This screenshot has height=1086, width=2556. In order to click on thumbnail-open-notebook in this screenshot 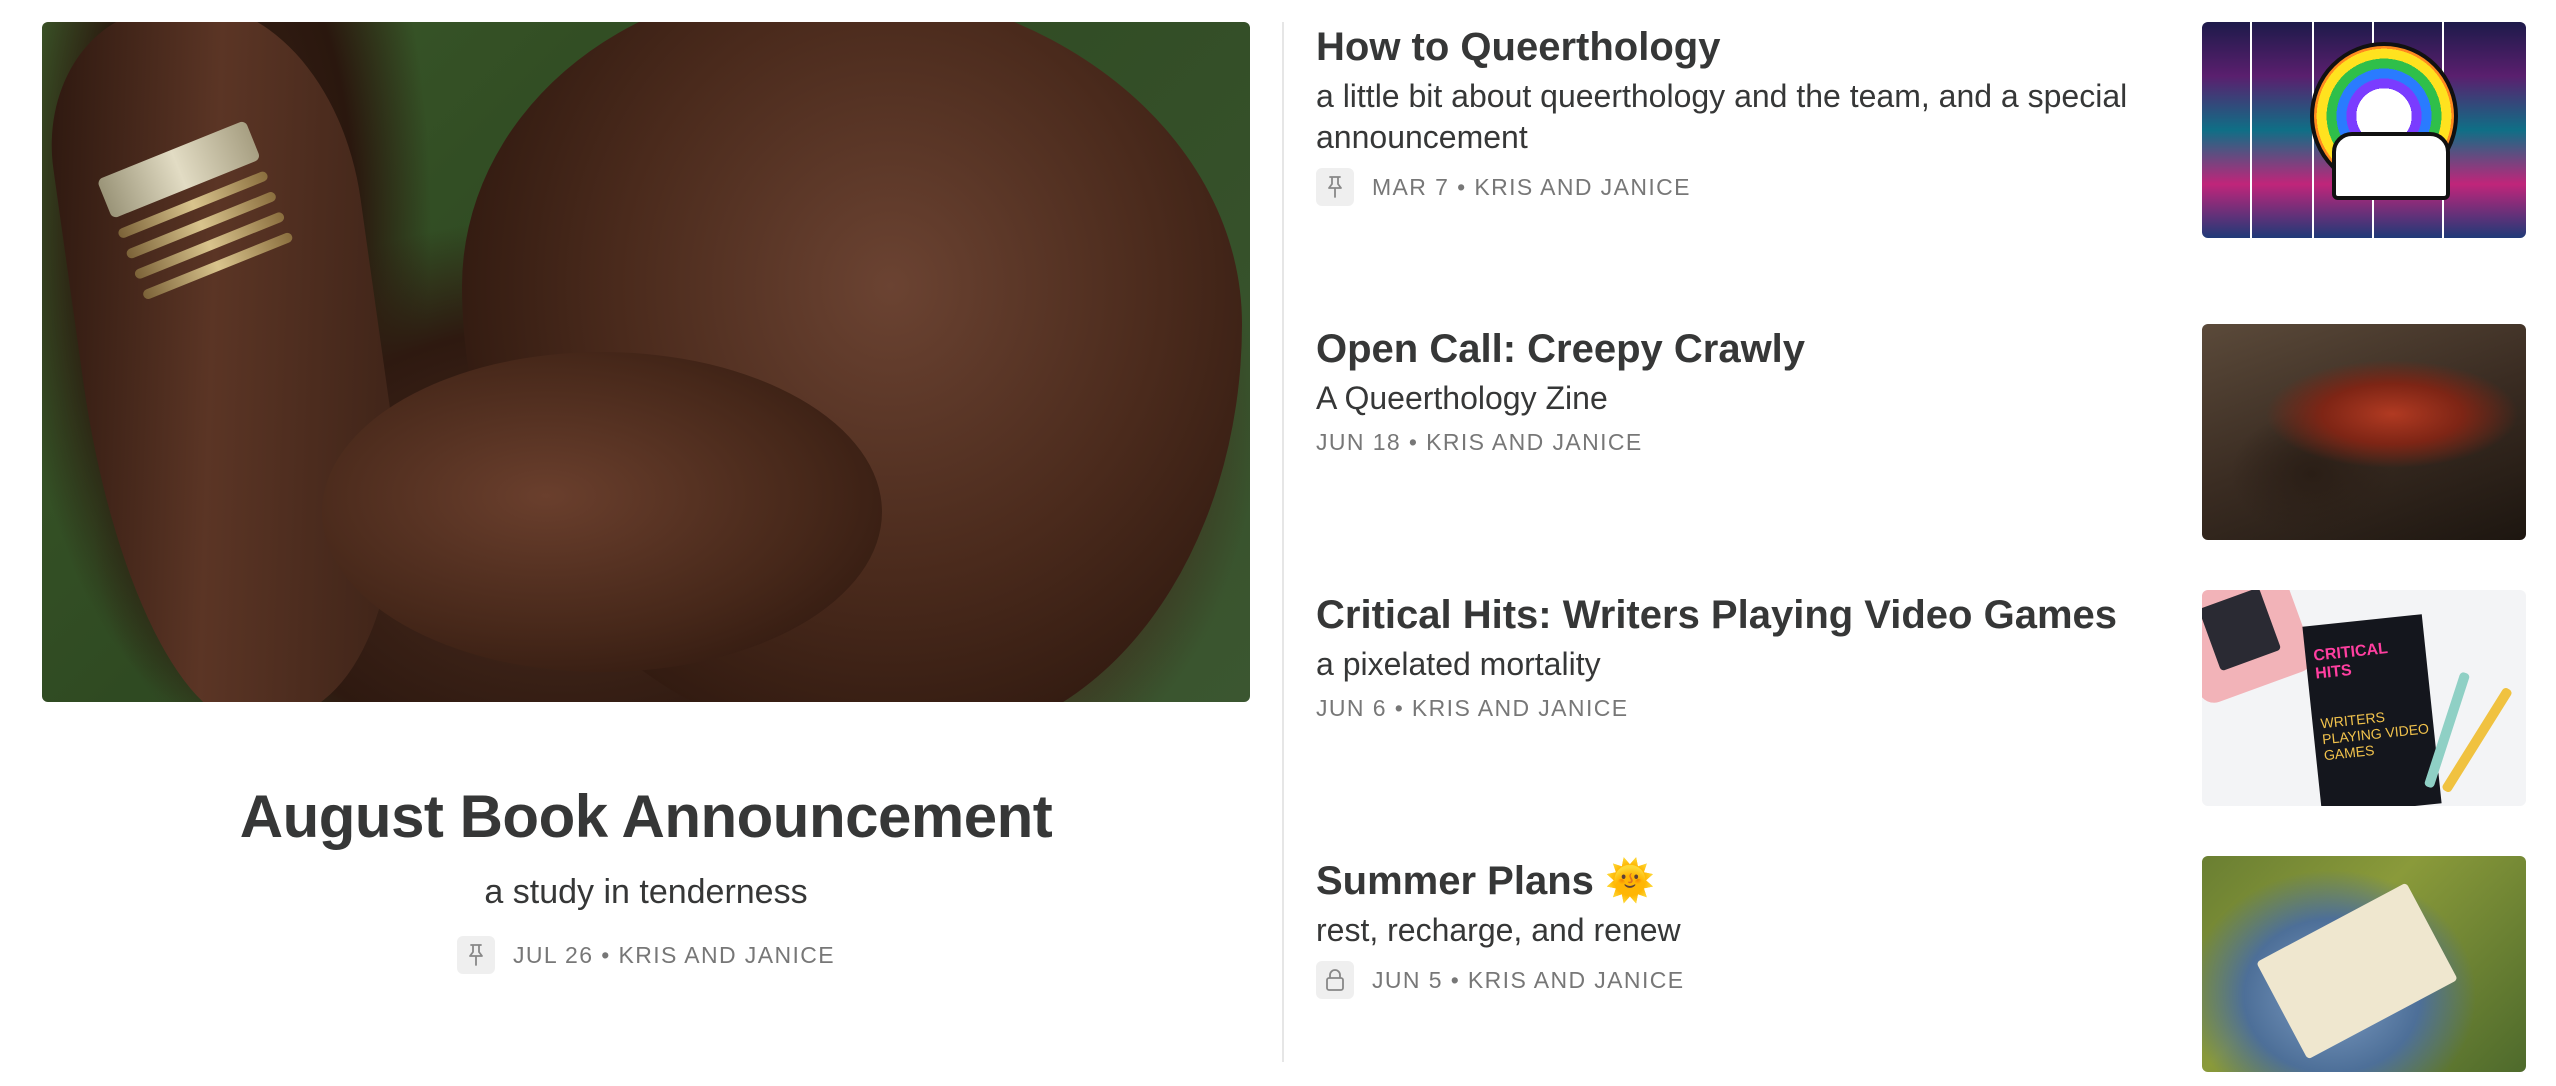, I will do `click(2357, 971)`.